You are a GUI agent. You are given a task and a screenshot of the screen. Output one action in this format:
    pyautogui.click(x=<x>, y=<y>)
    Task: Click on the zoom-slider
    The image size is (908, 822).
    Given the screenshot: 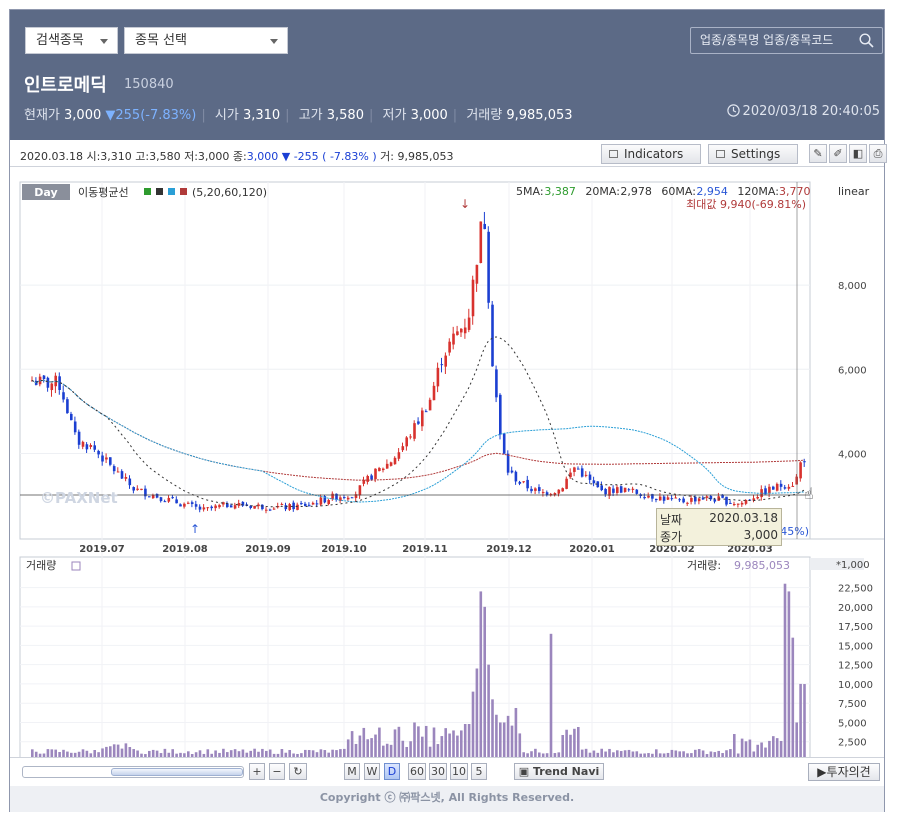 What is the action you would take?
    pyautogui.click(x=133, y=772)
    